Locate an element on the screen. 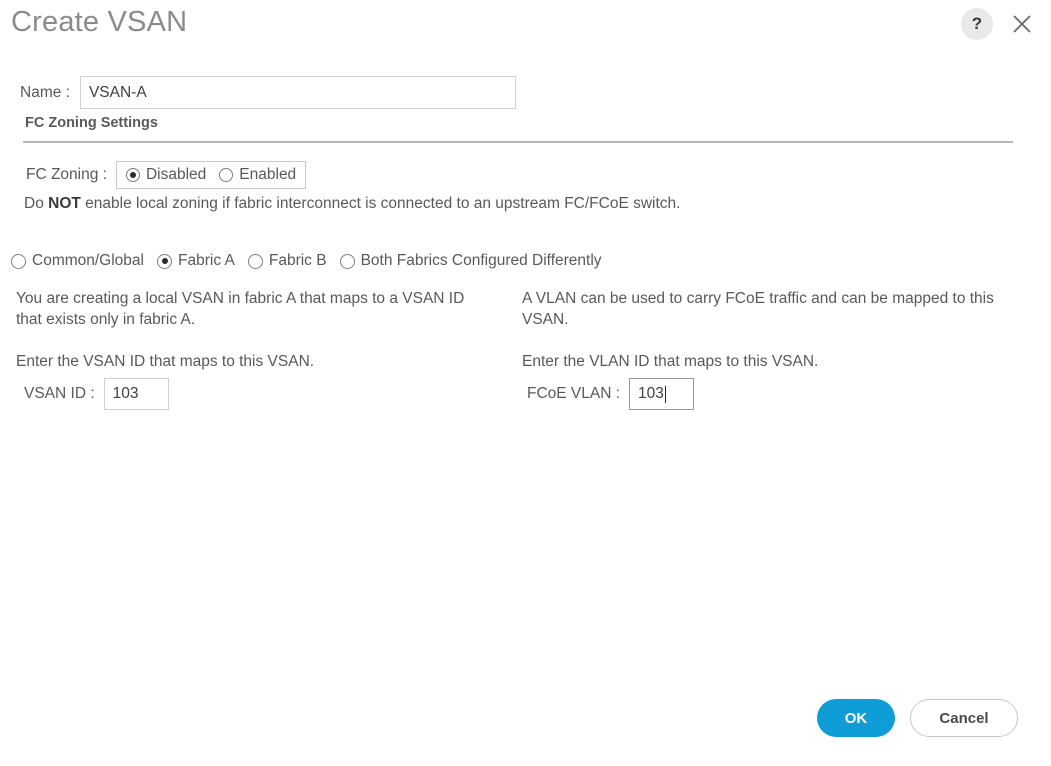 The image size is (1051, 766). radio-common-global: Common/Global is located at coordinates (77, 261).